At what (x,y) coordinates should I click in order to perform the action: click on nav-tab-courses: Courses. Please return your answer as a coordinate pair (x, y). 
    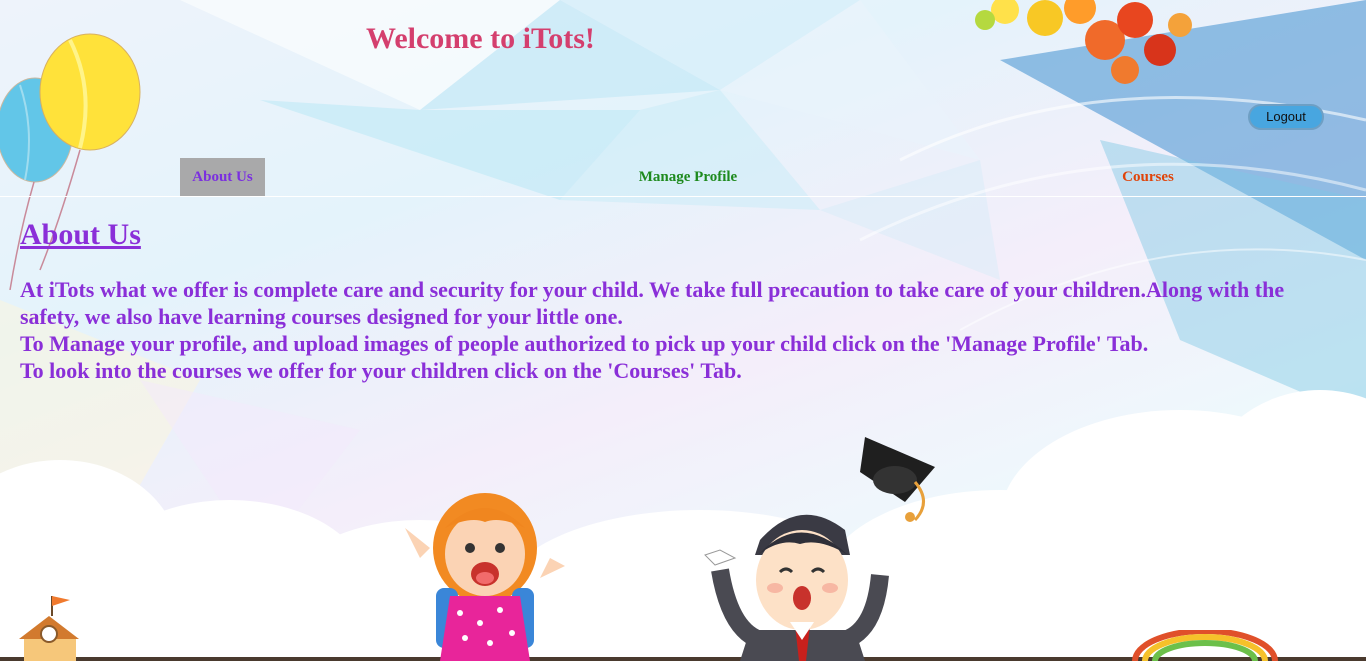
    Looking at the image, I should click on (1148, 177).